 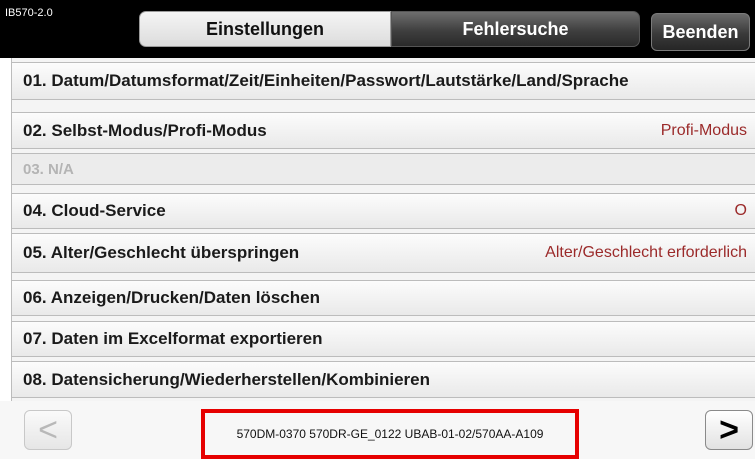 What do you see at coordinates (171, 297) in the screenshot?
I see `settings-row-label: 06. Anzeigen/Drucken/Daten löschen` at bounding box center [171, 297].